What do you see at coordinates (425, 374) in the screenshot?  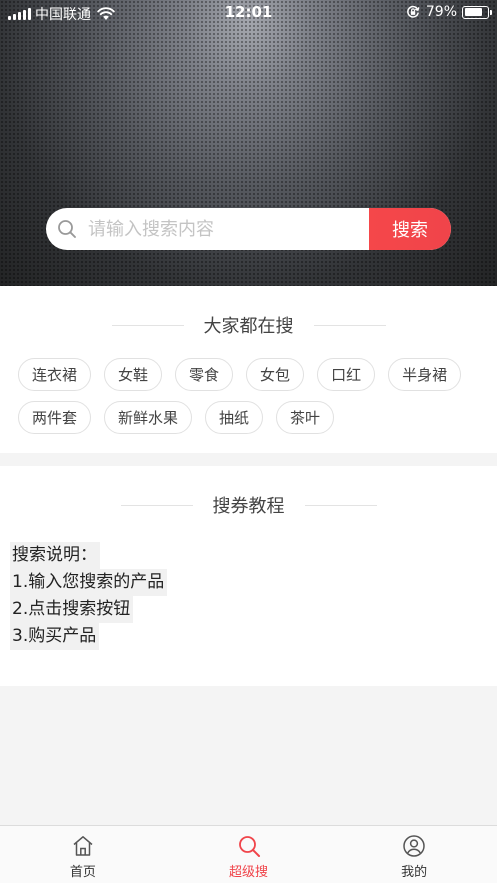 I see `search-tag: 半身裙` at bounding box center [425, 374].